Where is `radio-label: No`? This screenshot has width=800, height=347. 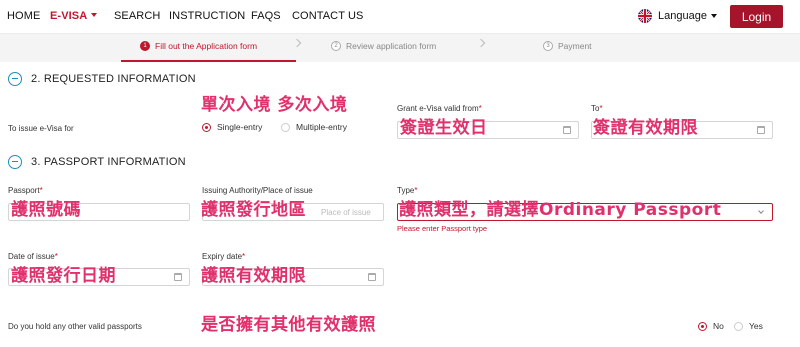 radio-label: No is located at coordinates (718, 326).